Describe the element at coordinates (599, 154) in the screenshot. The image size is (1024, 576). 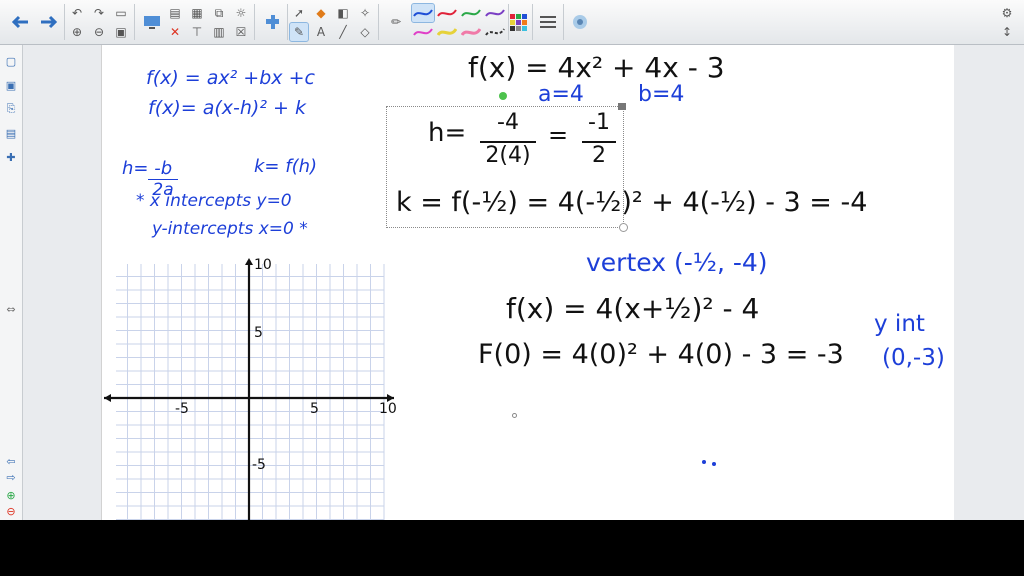
I see `h-result-denominator: 2` at that location.